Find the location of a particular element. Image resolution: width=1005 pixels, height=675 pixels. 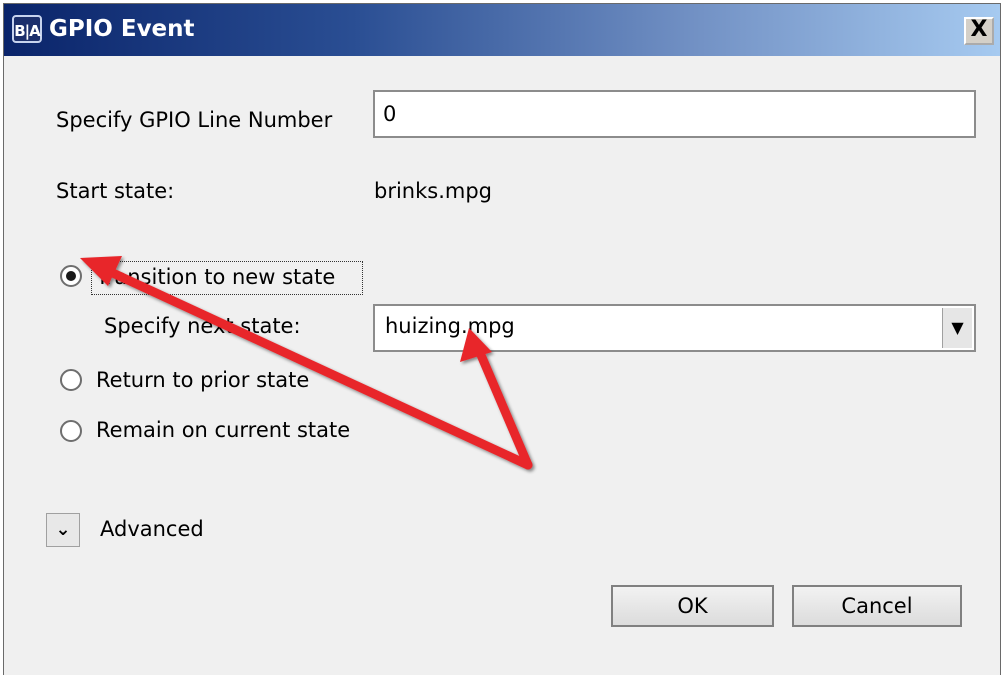

next-state-value: huizing.mpg is located at coordinates (450, 326).